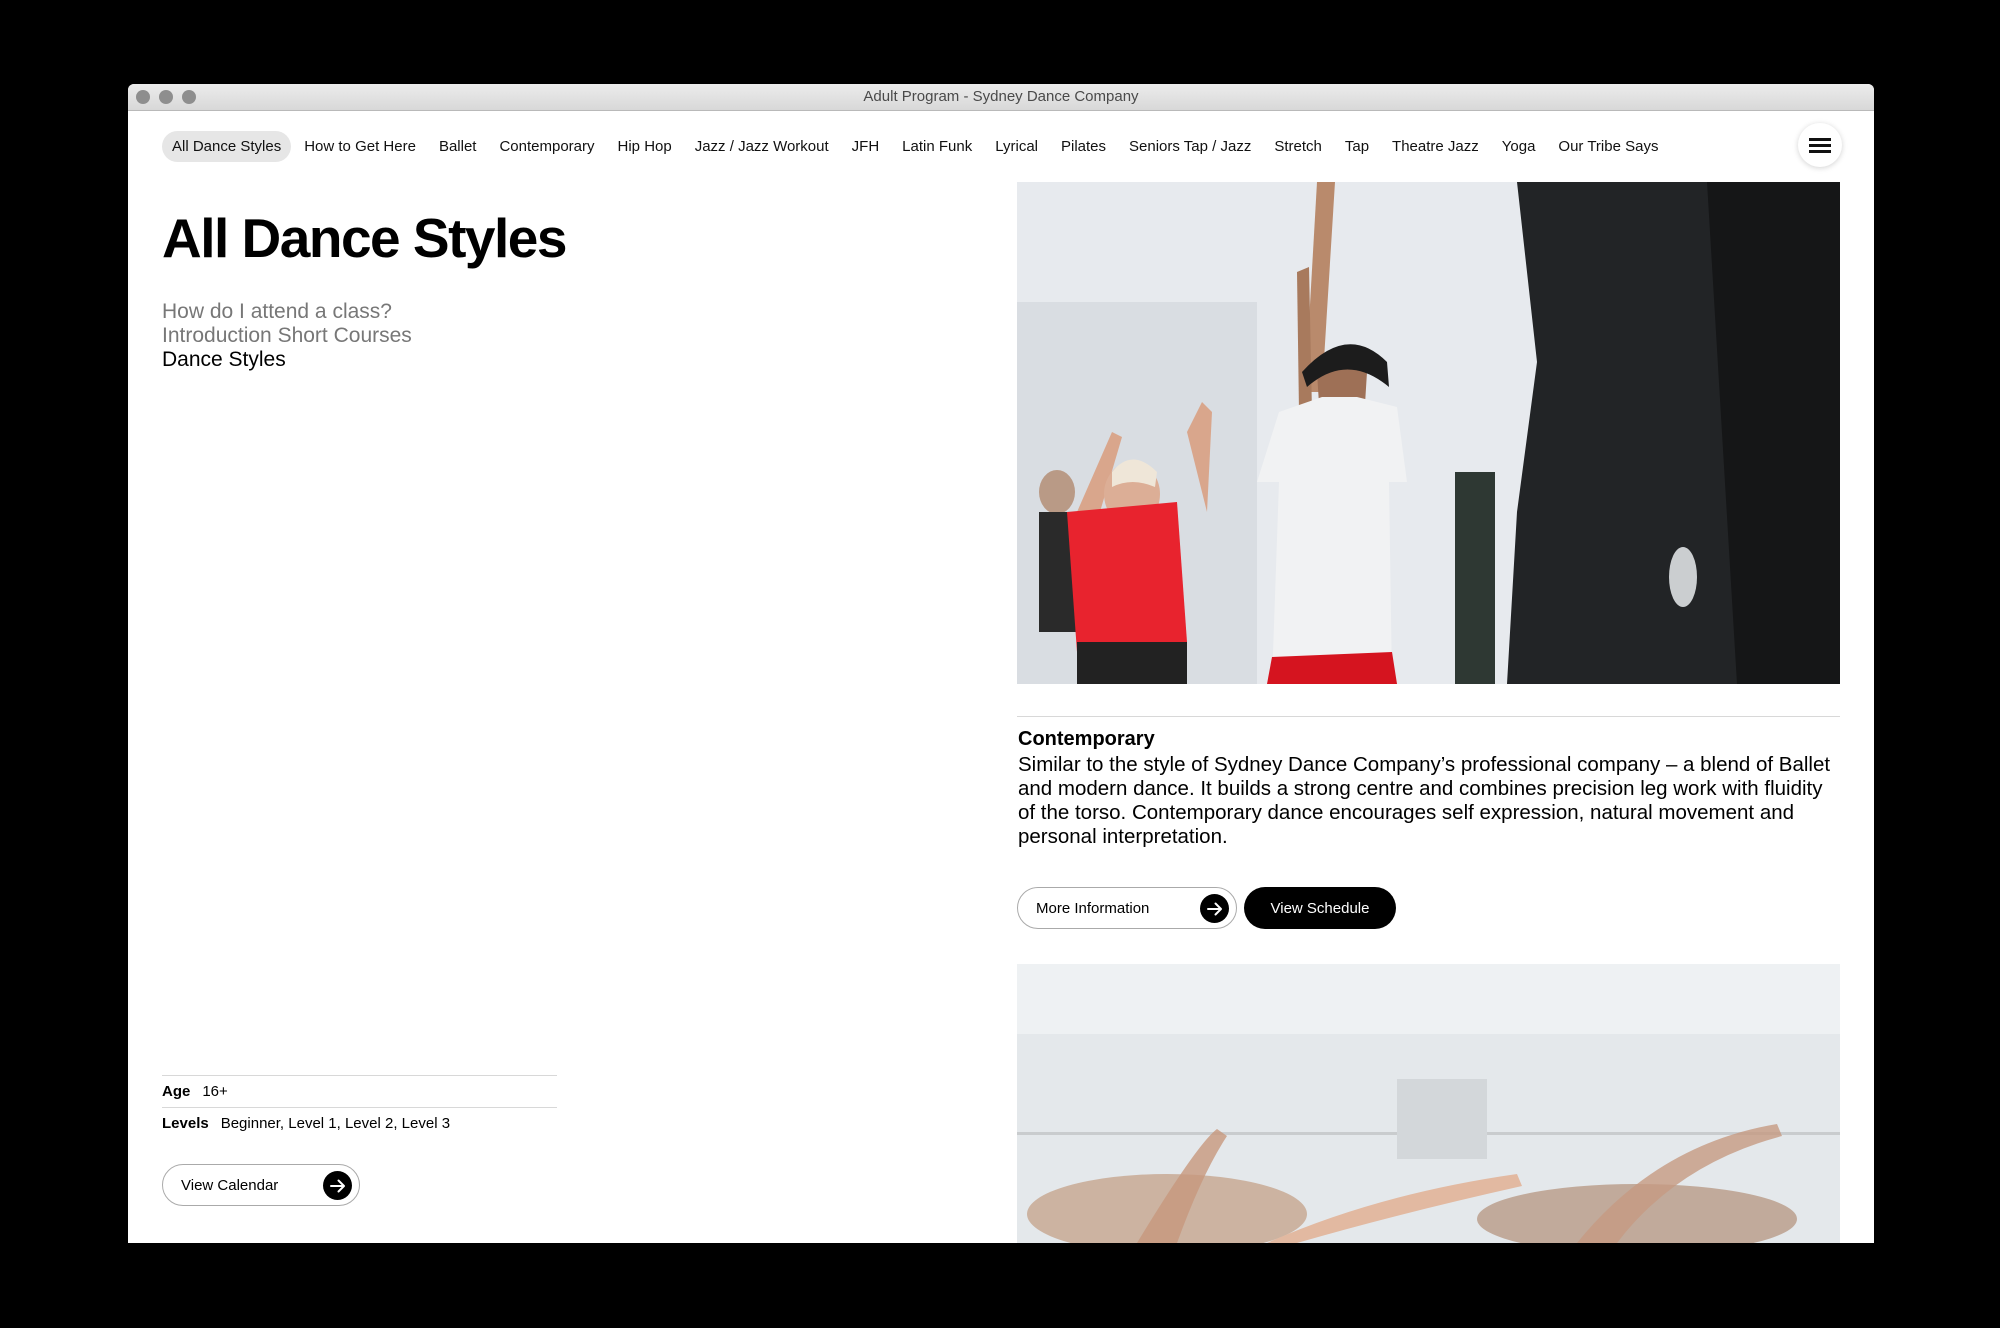  Describe the element at coordinates (215, 1091) in the screenshot. I see `age-value: 16+` at that location.